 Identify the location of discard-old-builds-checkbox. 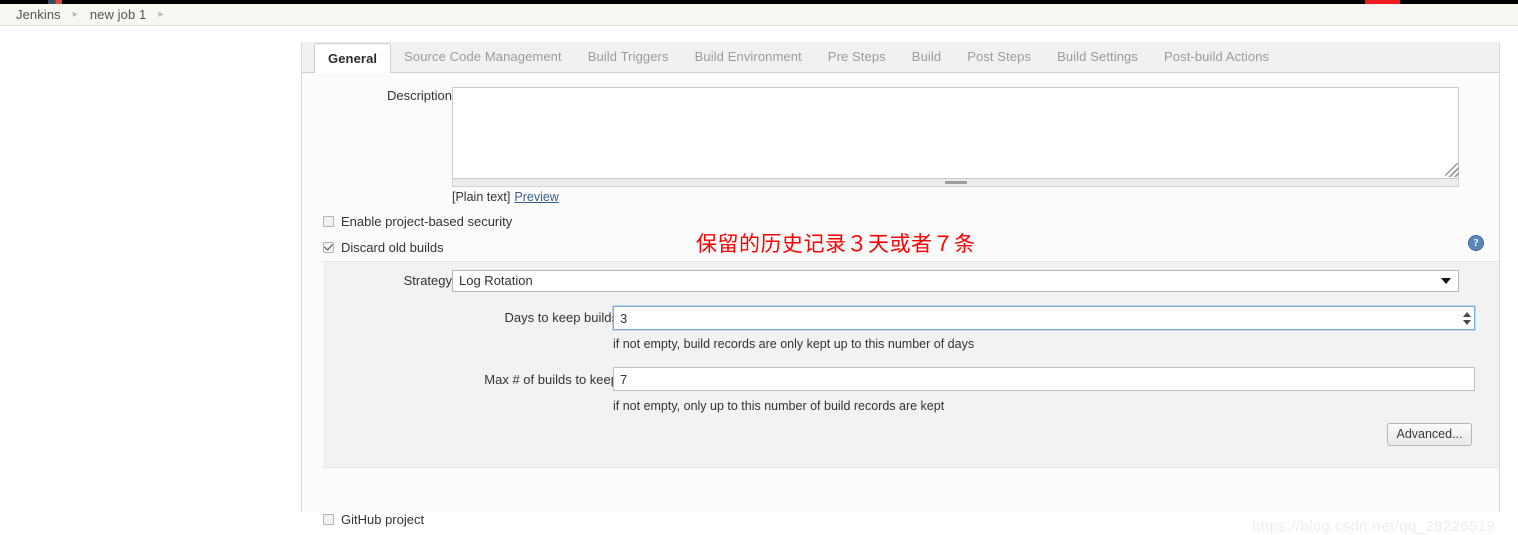
(328, 247).